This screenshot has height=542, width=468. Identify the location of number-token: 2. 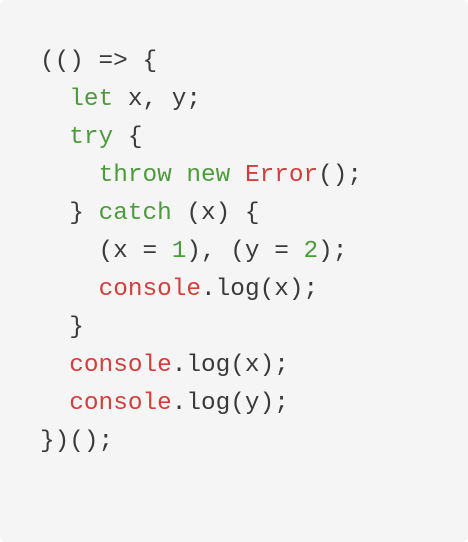
(311, 251).